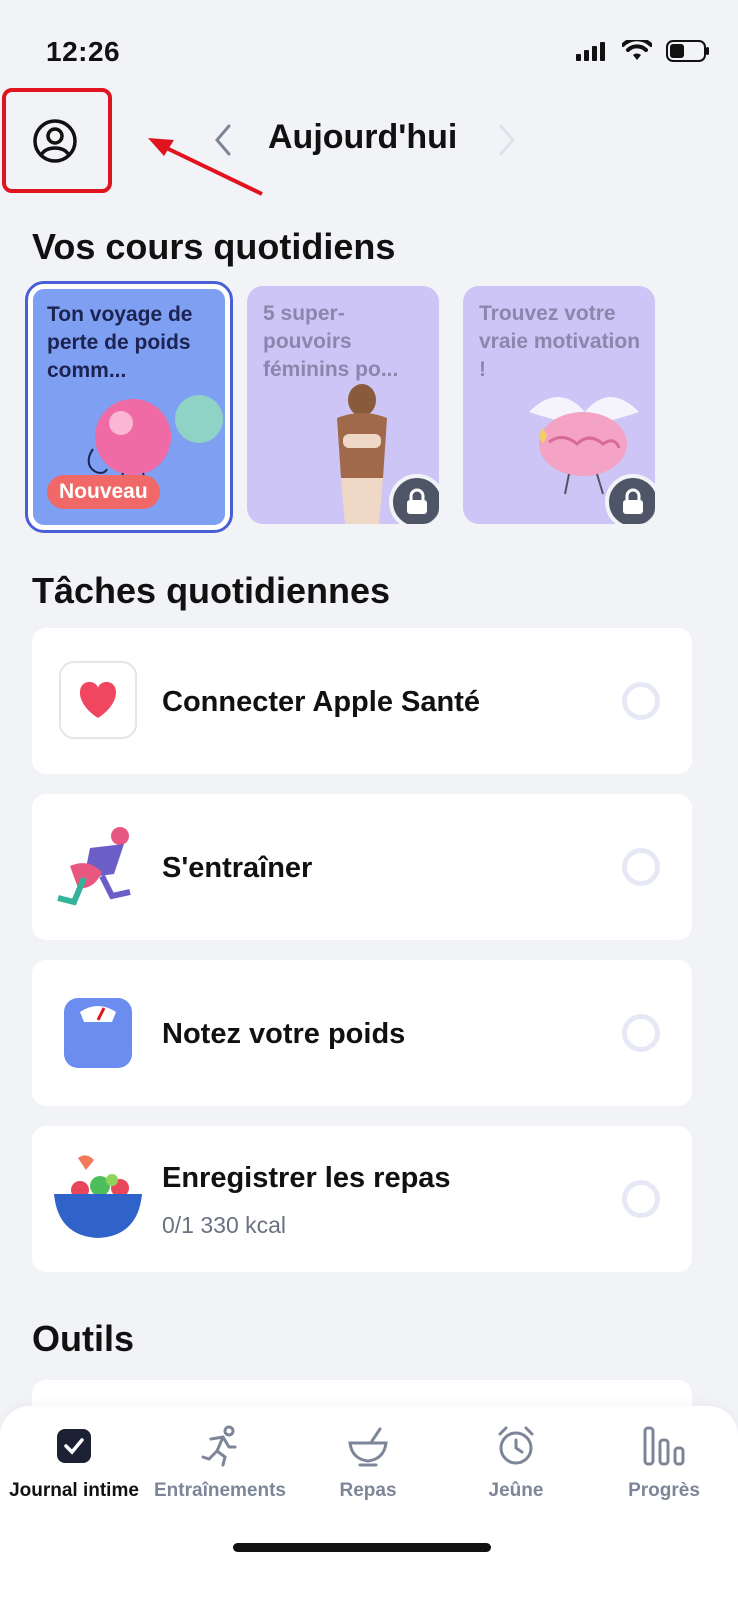 This screenshot has height=1600, width=738. Describe the element at coordinates (559, 405) in the screenshot. I see `course-card: Trouvez votre vraie motivation !` at that location.